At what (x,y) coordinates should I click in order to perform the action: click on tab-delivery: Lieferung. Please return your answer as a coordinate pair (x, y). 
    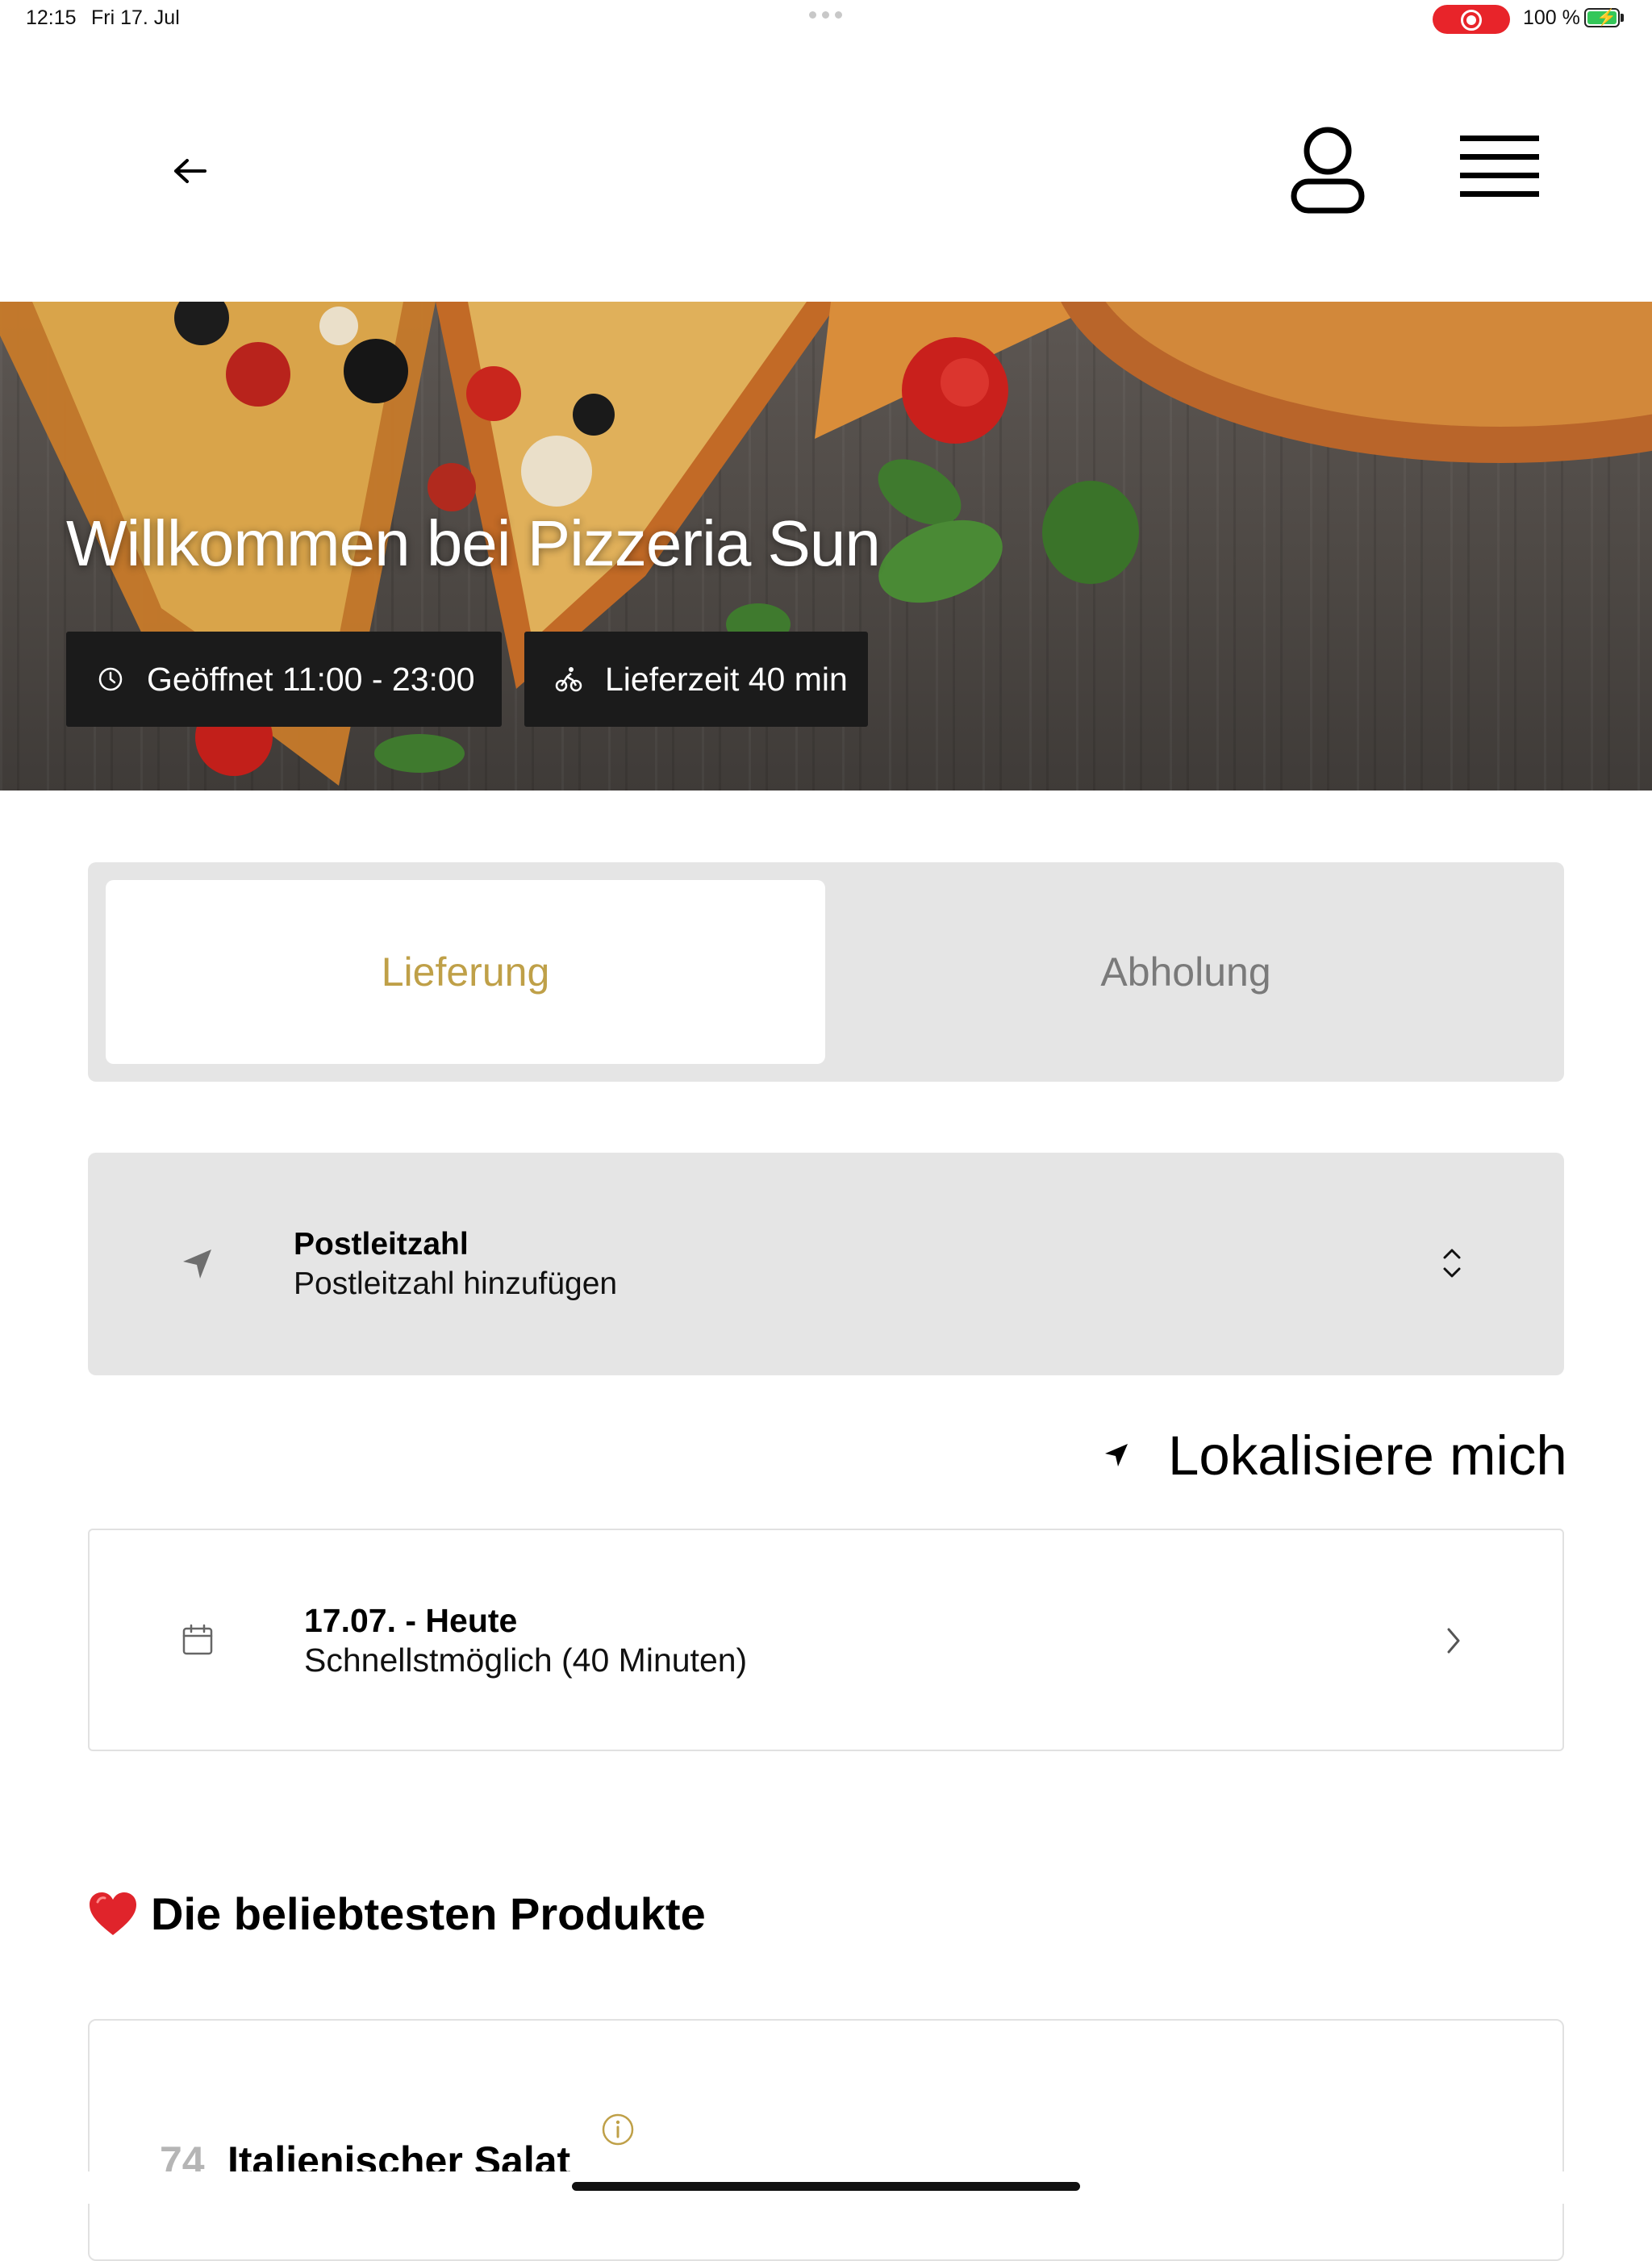
    Looking at the image, I should click on (466, 972).